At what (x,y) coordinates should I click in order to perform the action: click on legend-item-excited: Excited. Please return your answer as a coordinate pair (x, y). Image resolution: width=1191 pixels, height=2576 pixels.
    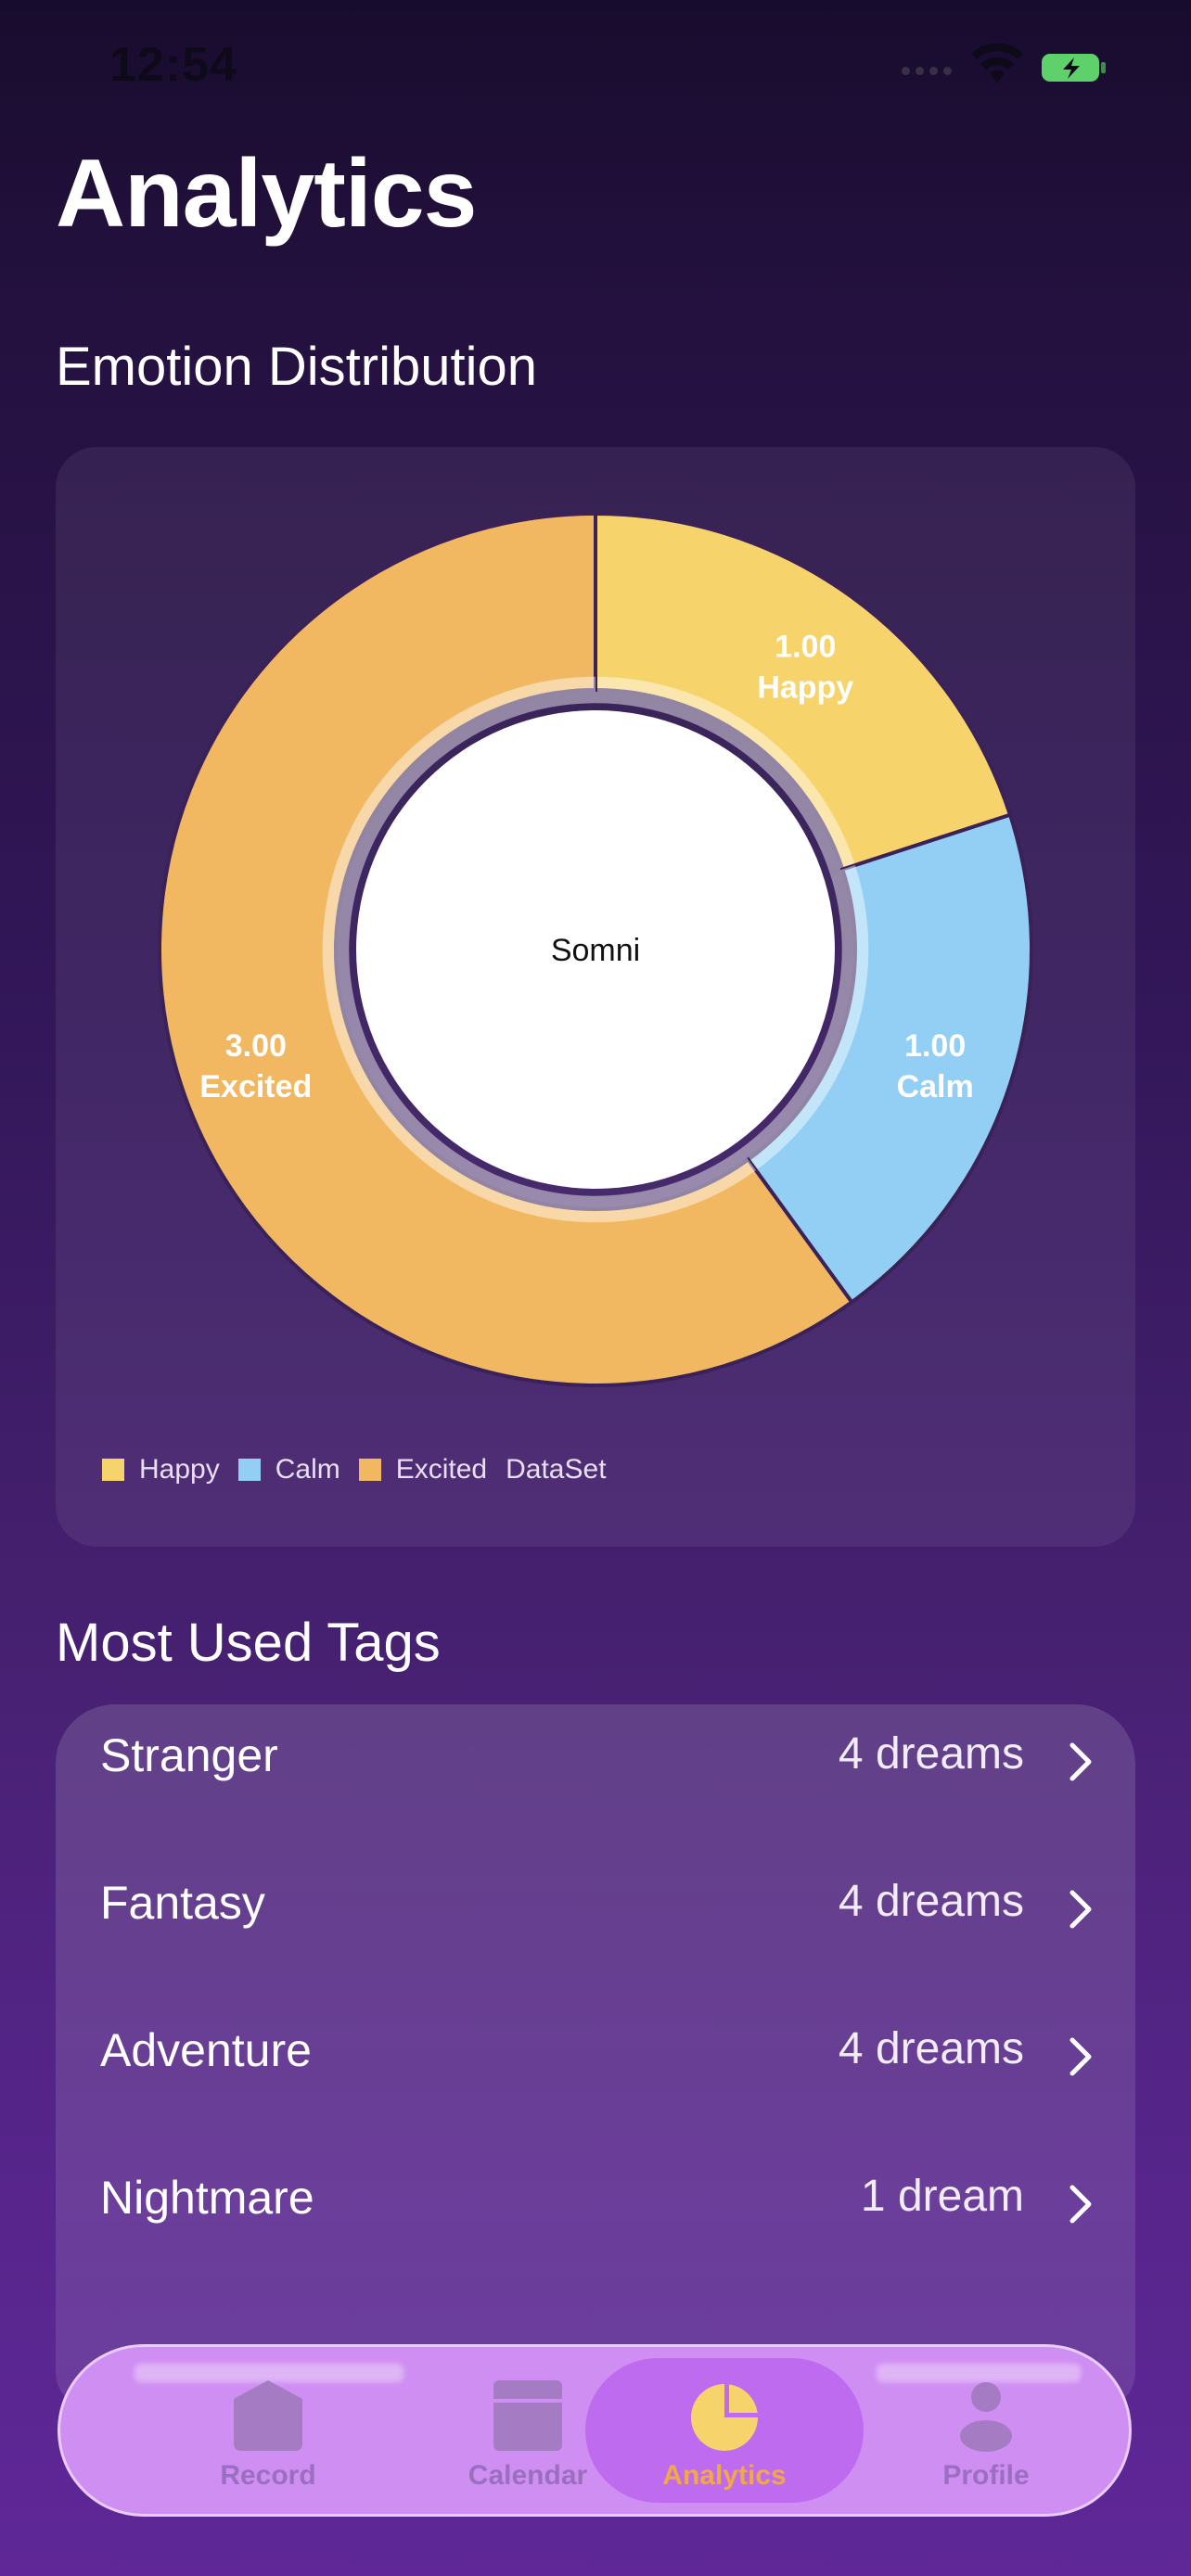
    Looking at the image, I should click on (423, 1470).